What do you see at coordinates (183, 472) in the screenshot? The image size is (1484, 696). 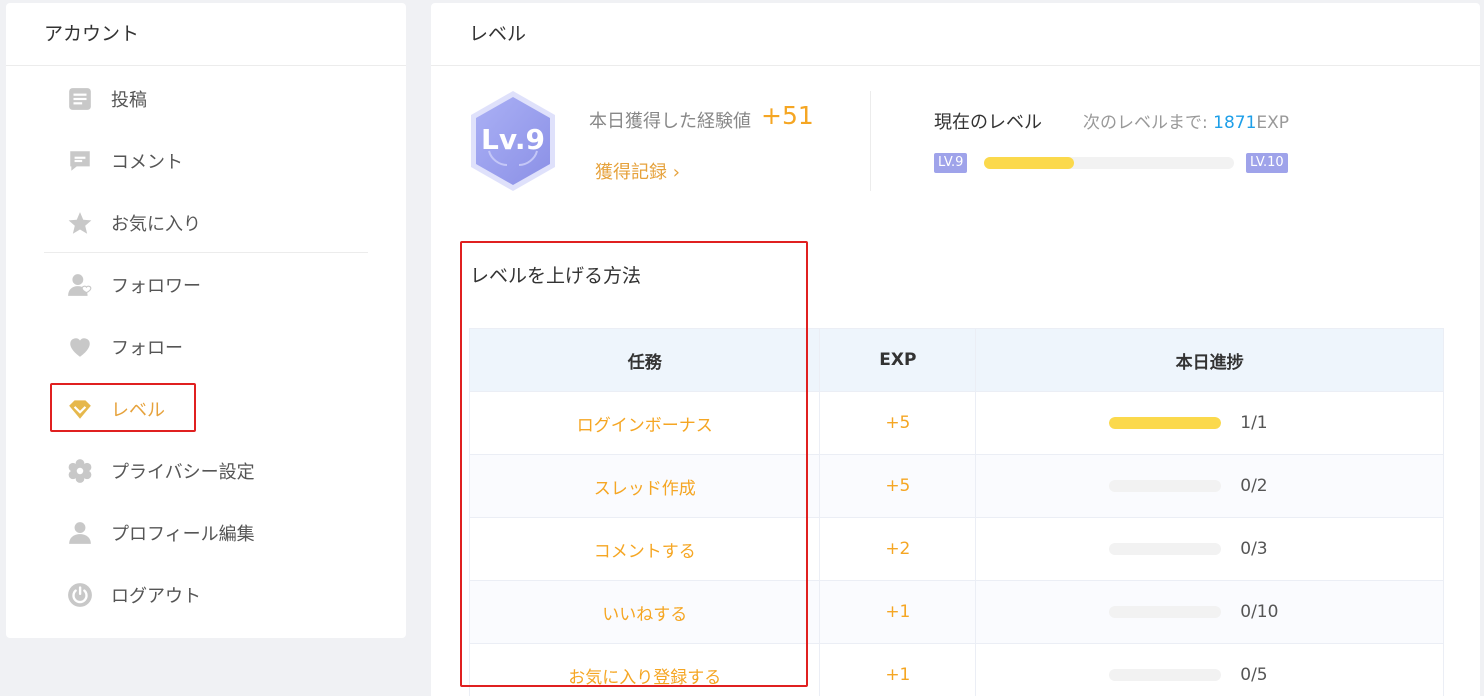 I see `sidebar-item-label: プライバシー設定` at bounding box center [183, 472].